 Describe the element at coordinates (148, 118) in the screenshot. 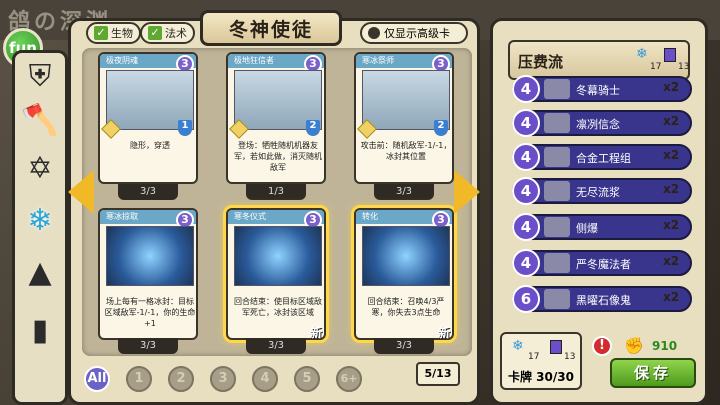

I see `card-1: 极夜阴魂 3 1 隐形，穿透` at that location.